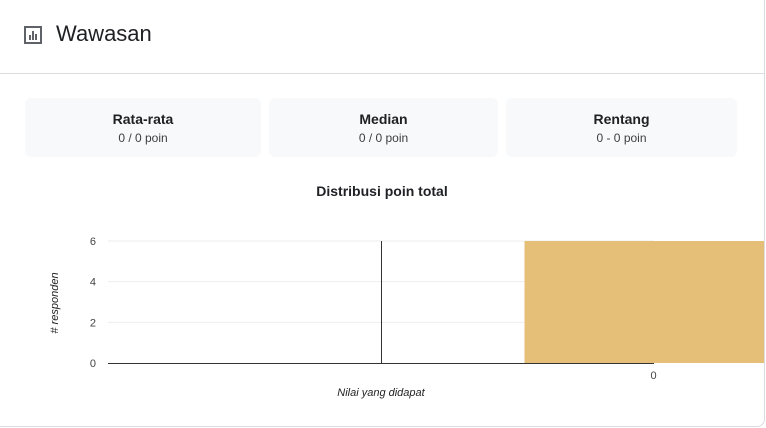  What do you see at coordinates (644, 302) in the screenshot?
I see `bar` at bounding box center [644, 302].